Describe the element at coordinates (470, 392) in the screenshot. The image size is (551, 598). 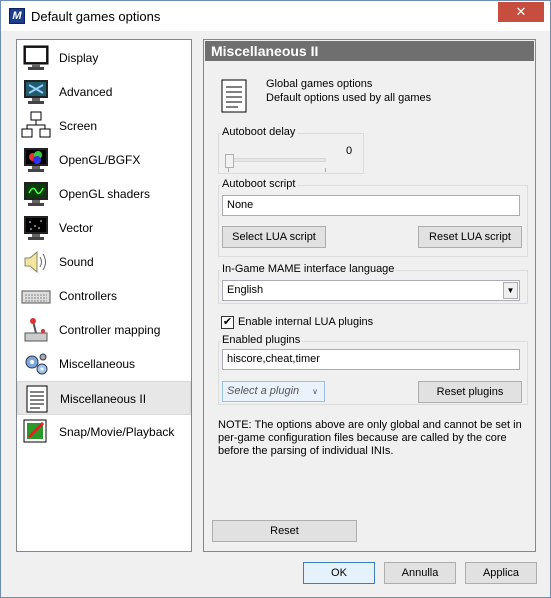
I see `reset-plugins-button: Reset plugins` at that location.